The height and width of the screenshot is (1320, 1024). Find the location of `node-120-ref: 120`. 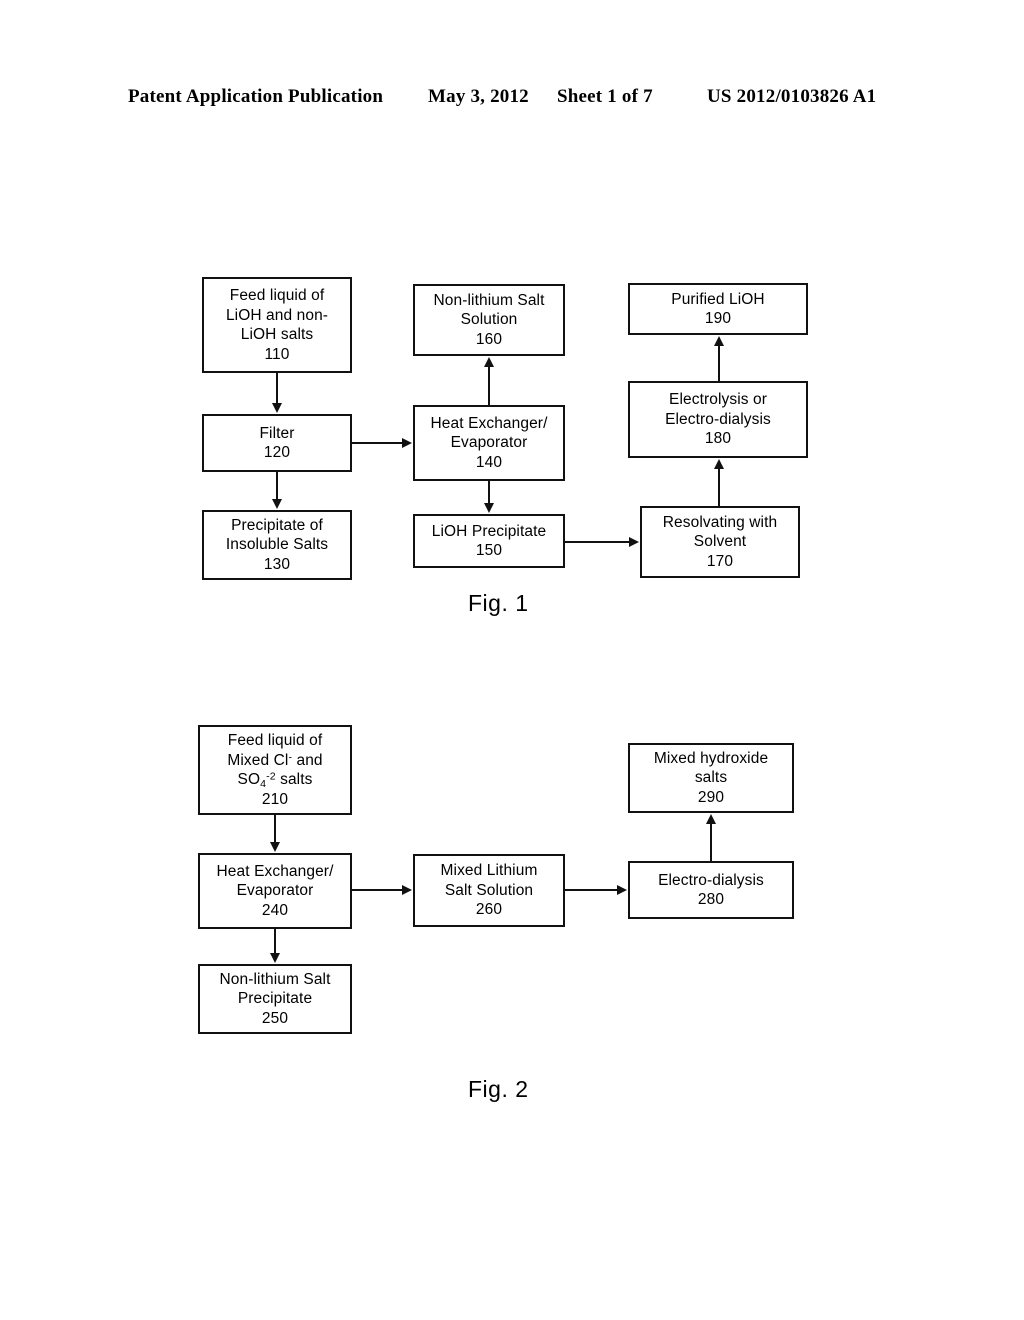

node-120-ref: 120 is located at coordinates (277, 452).